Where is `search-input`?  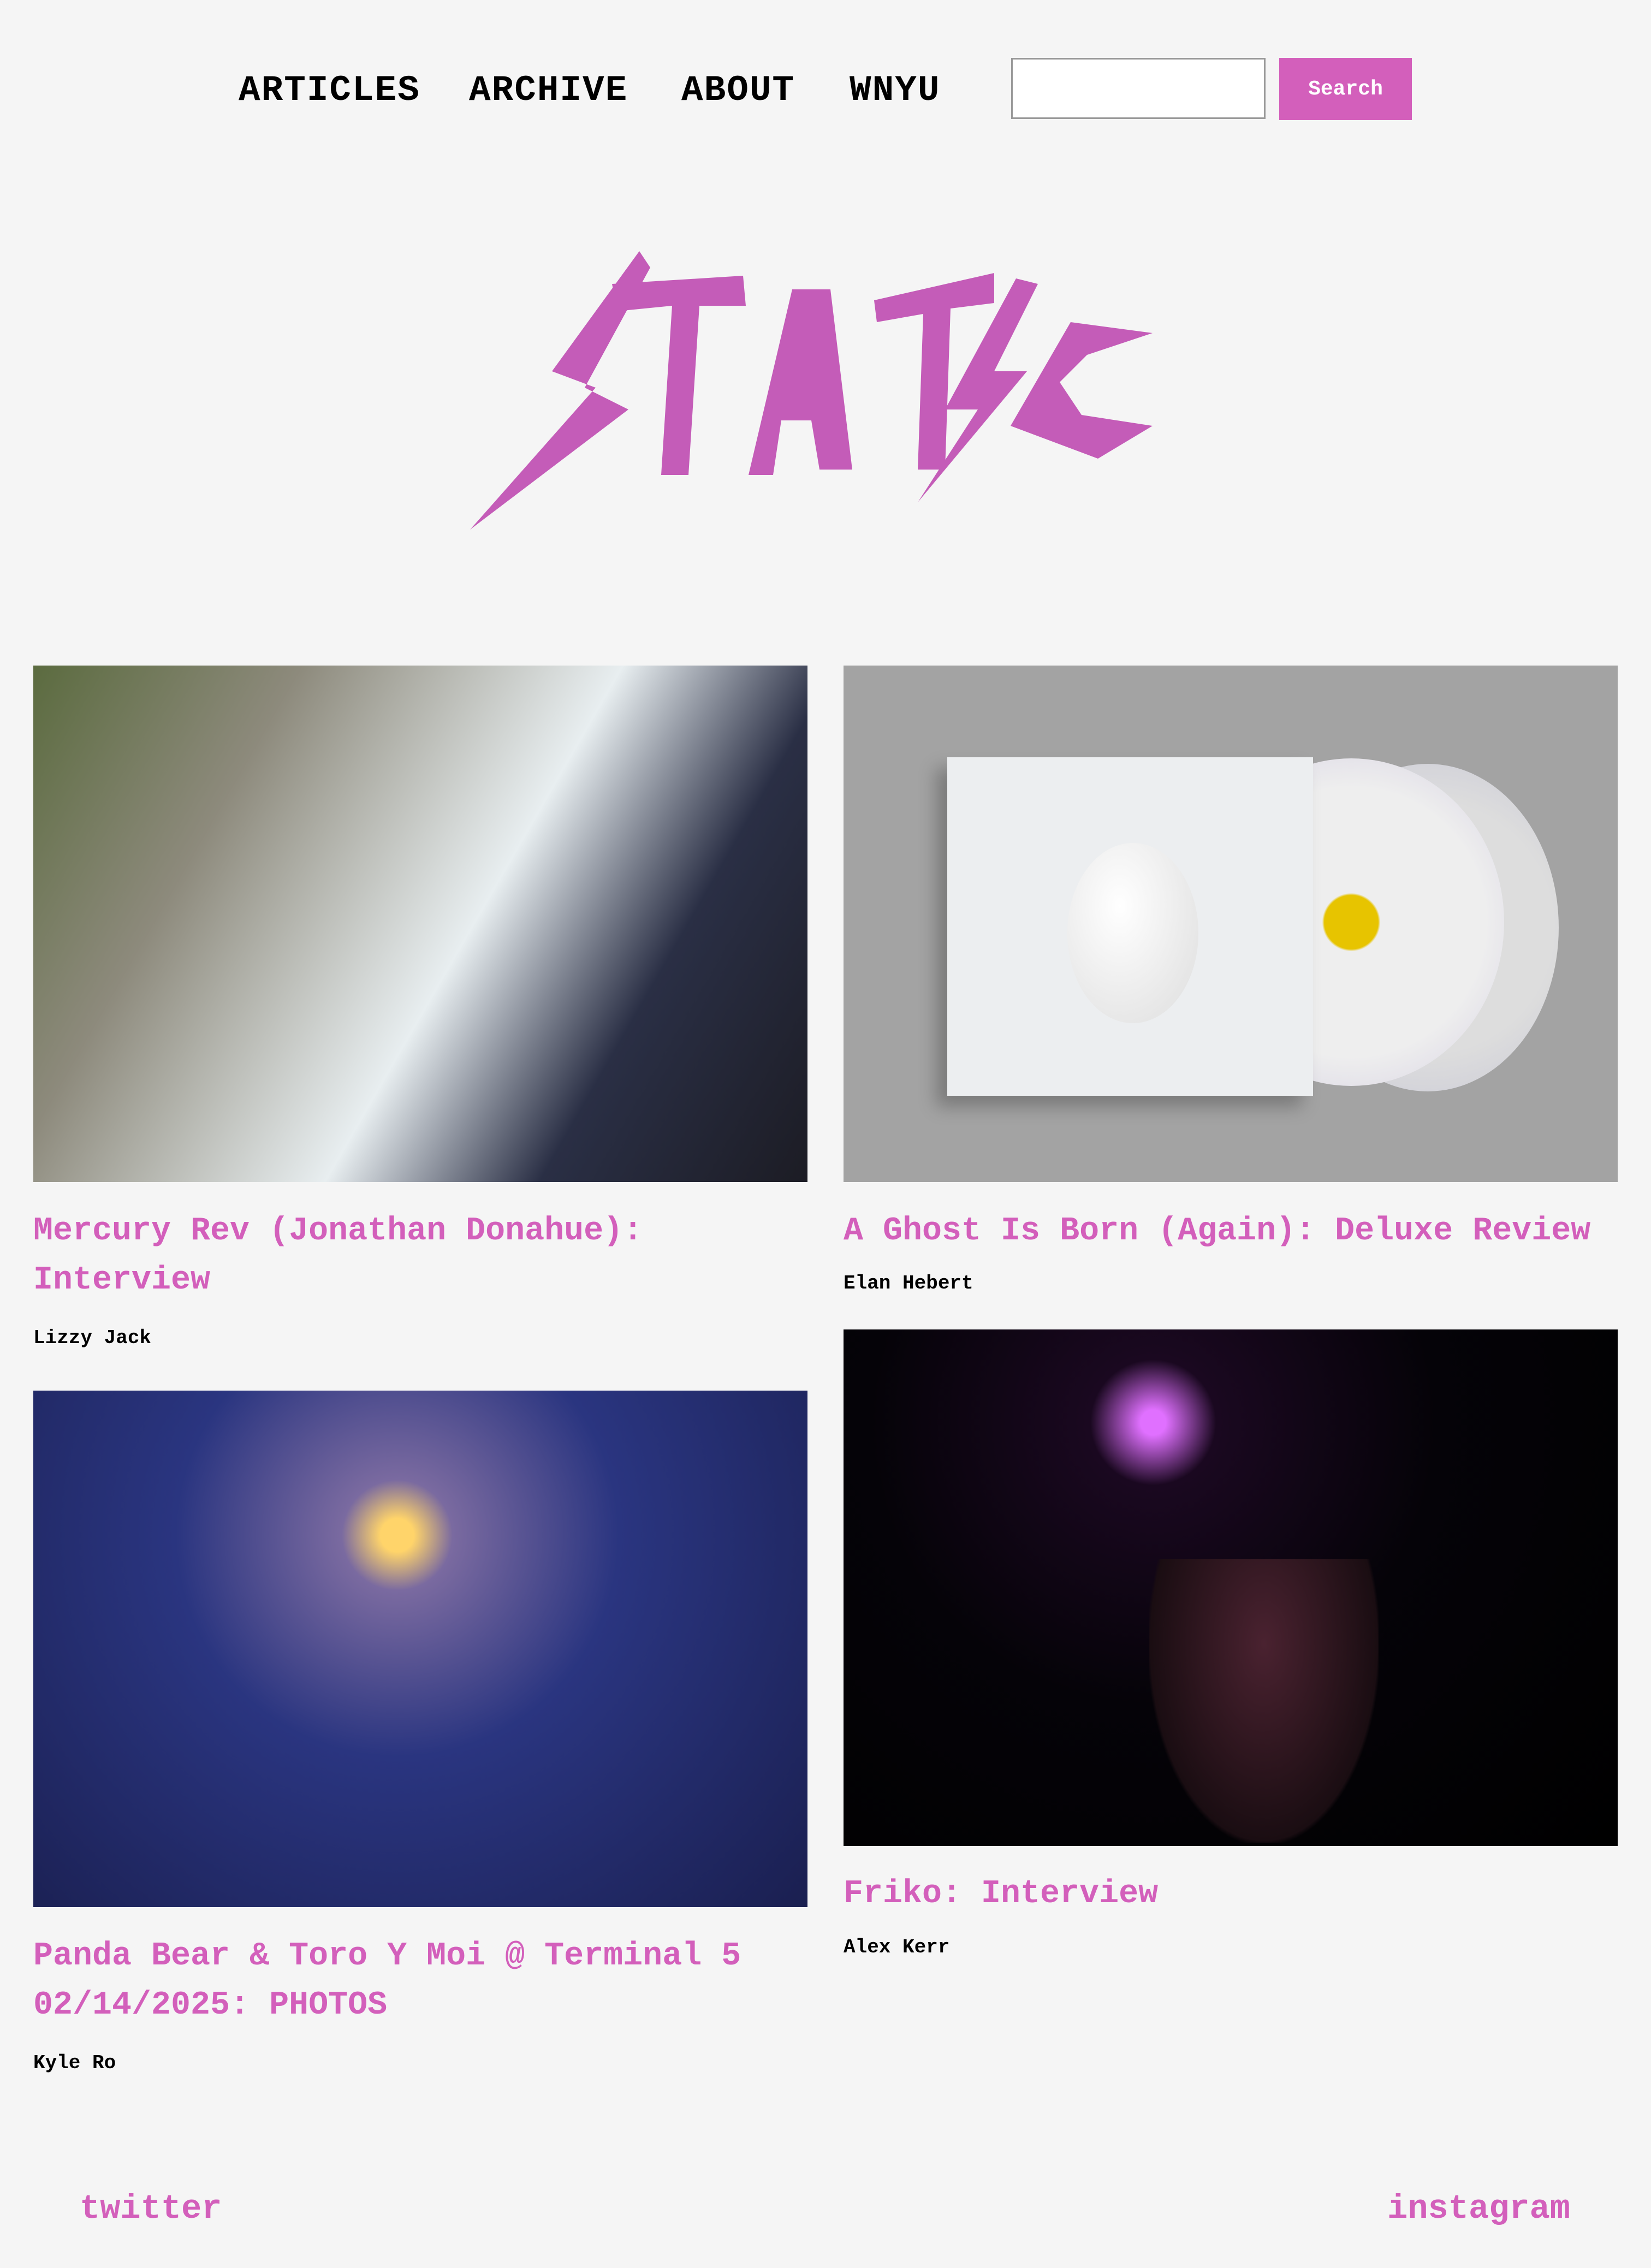
search-input is located at coordinates (1138, 88).